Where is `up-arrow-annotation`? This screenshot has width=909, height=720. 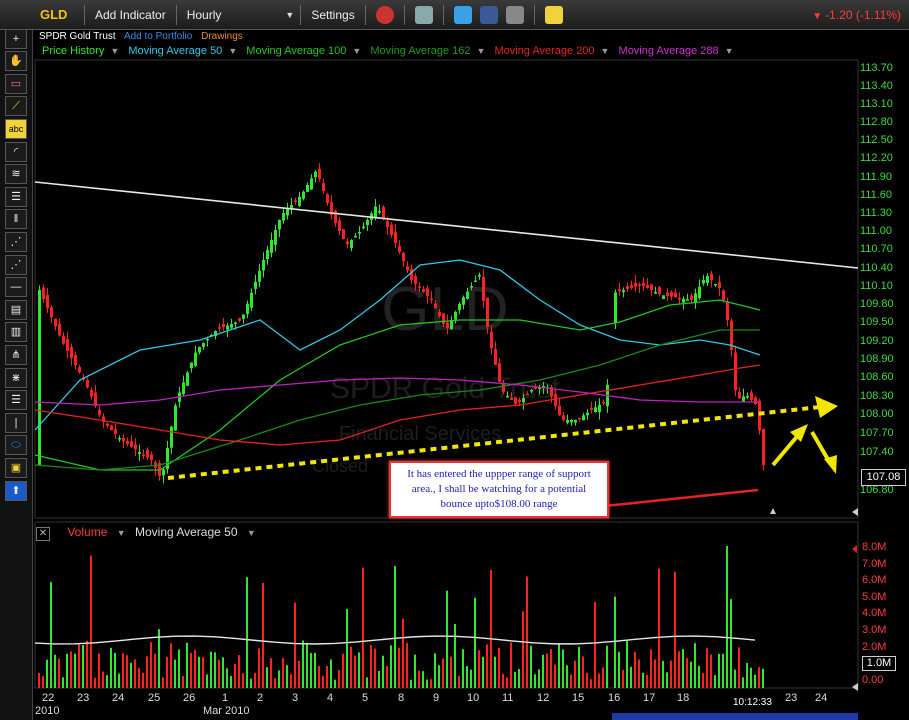
up-arrow-annotation is located at coordinates (786, 449).